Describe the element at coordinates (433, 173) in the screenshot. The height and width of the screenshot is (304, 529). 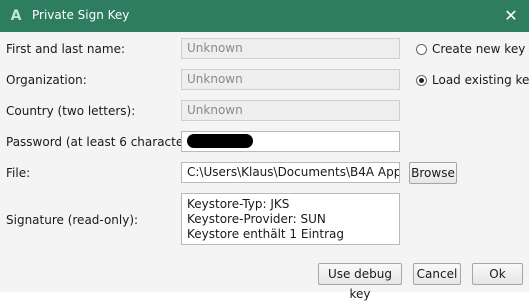
I see `browse-button: Browse` at that location.